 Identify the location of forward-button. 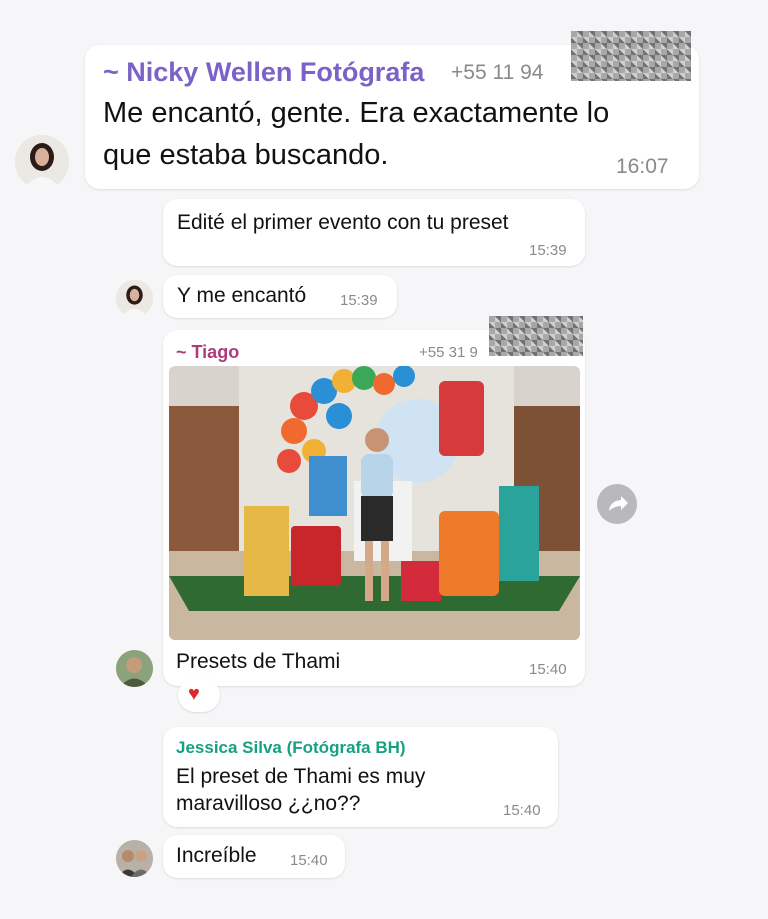
(617, 504).